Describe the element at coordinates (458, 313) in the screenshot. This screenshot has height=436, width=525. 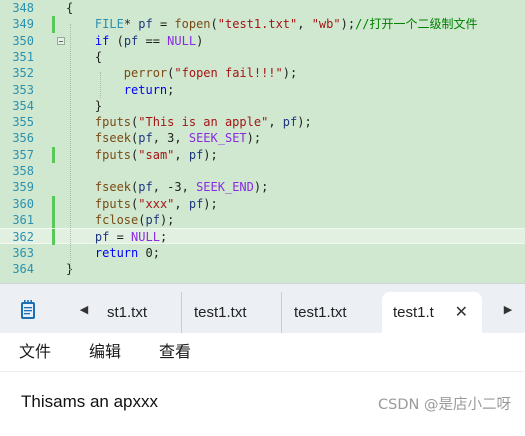
I see `close-icon: ✕` at that location.